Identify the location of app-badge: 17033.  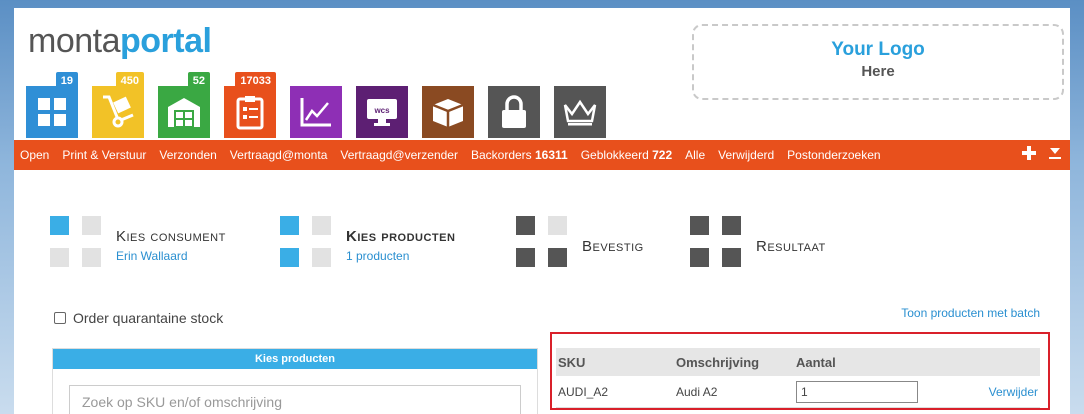
(255, 81).